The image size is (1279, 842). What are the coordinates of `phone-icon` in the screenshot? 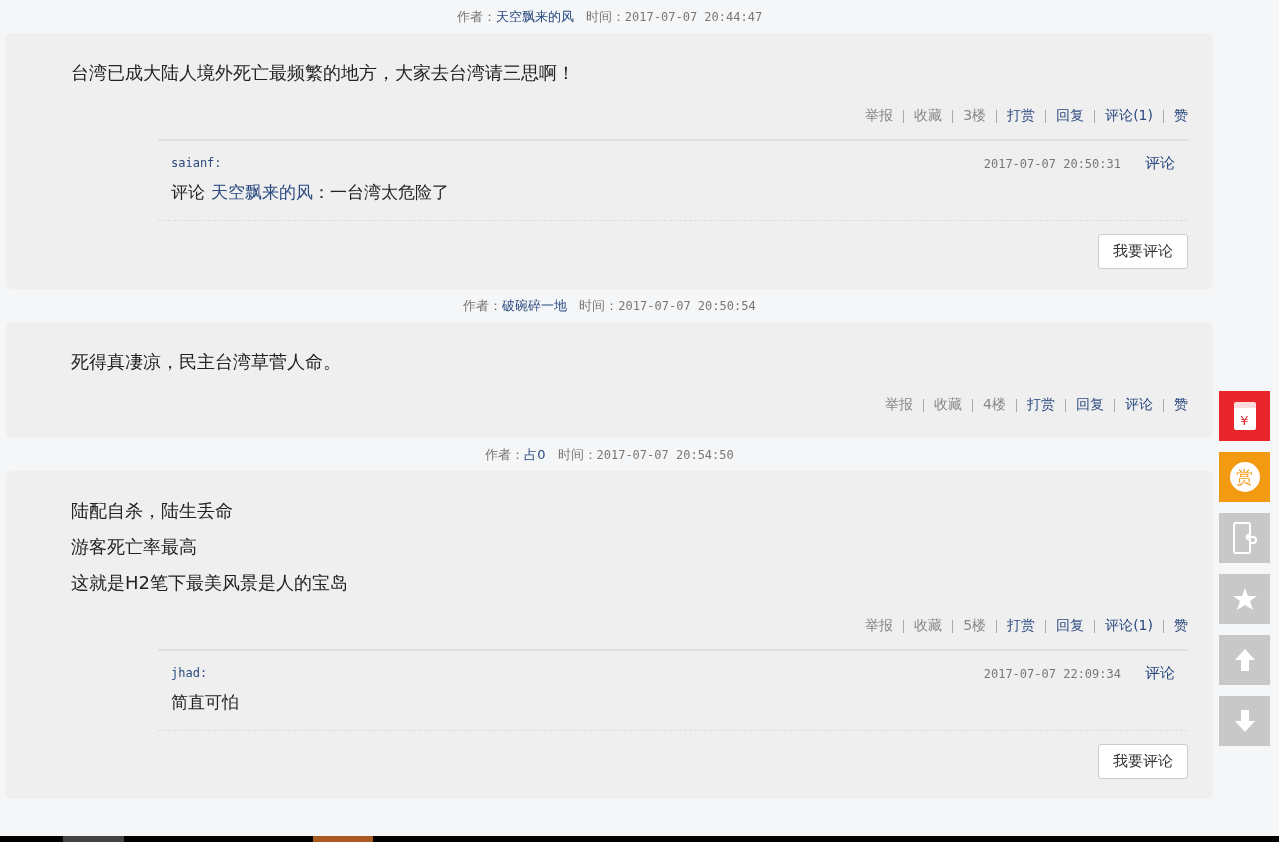 It's located at (1244, 538).